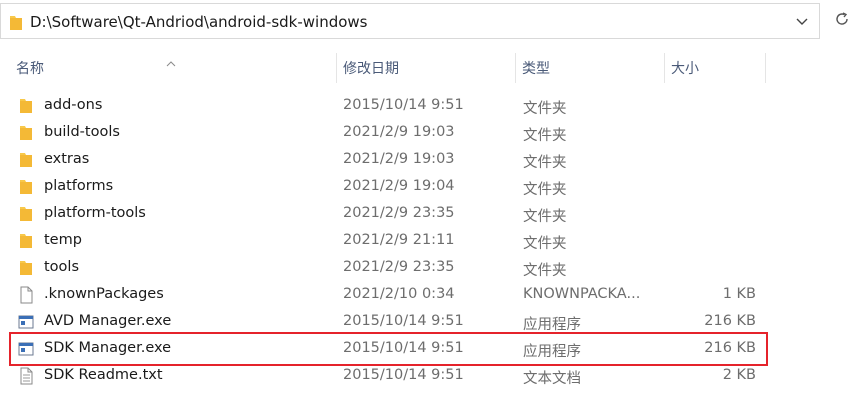 Image resolution: width=862 pixels, height=400 pixels. Describe the element at coordinates (371, 69) in the screenshot. I see `column-date-label: 修改日期` at that location.